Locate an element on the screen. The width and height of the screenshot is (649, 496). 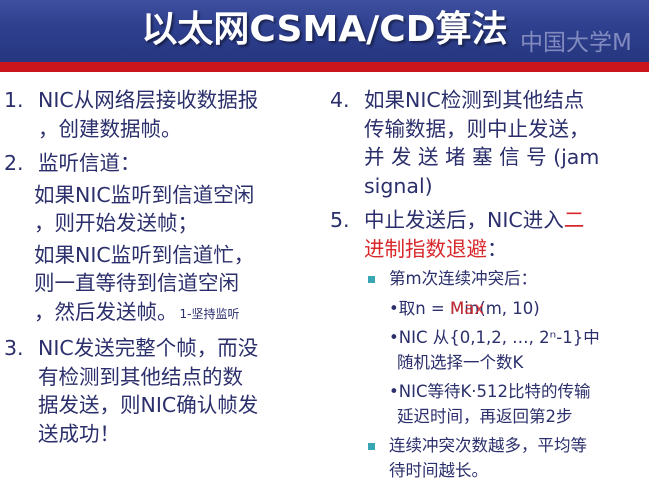
item-text: 如果NIC检测到其他结点 is located at coordinates (474, 100).